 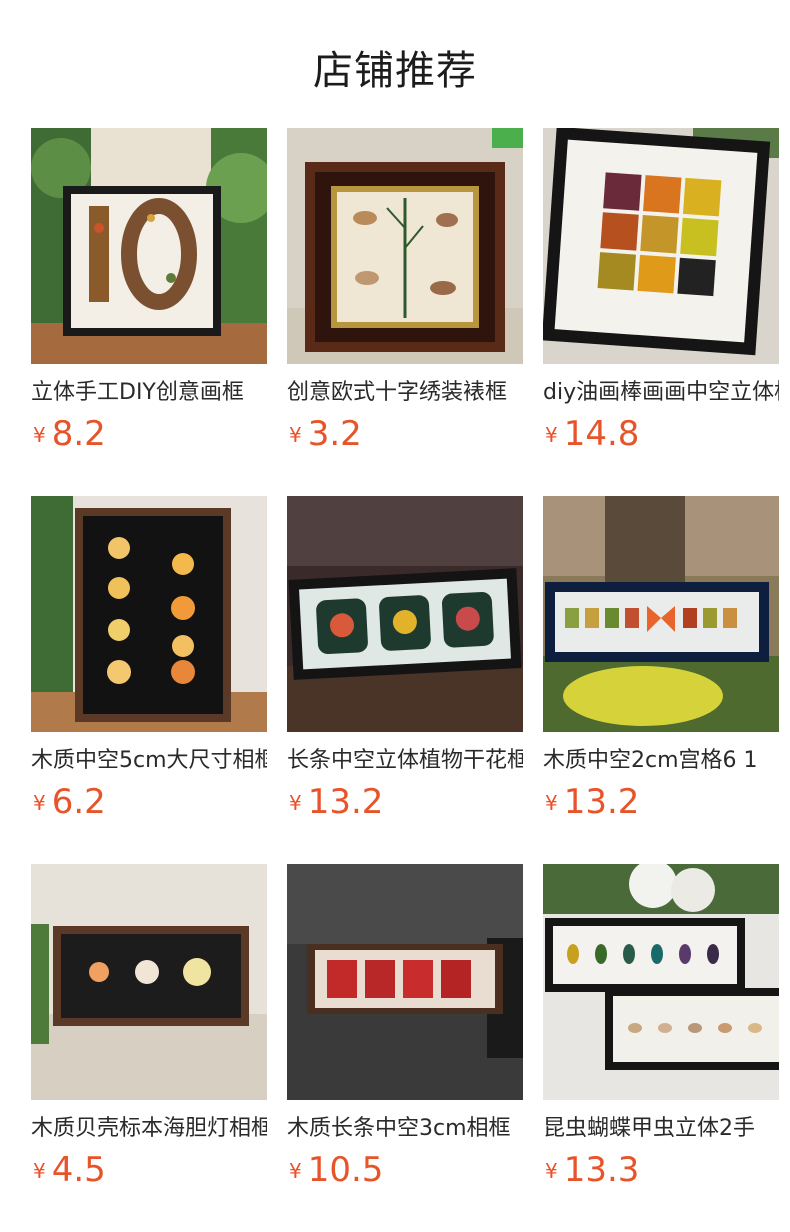 What do you see at coordinates (78, 802) in the screenshot?
I see `price-value: 6.2` at bounding box center [78, 802].